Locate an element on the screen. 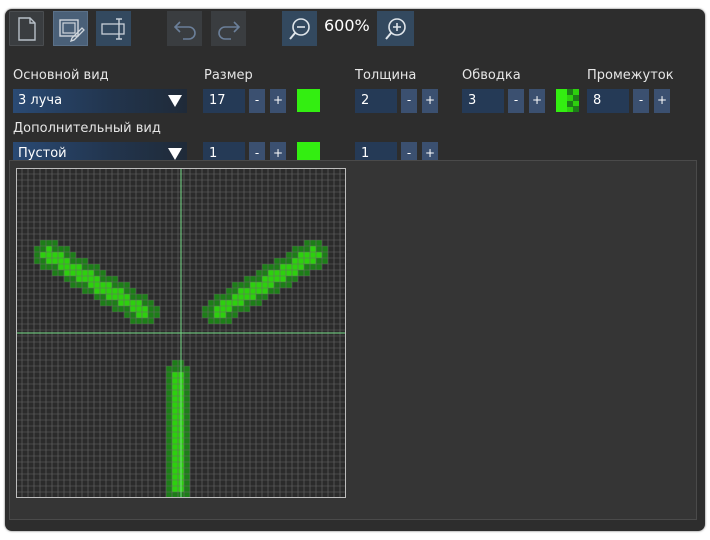  gap-decrement-button: - is located at coordinates (641, 101).